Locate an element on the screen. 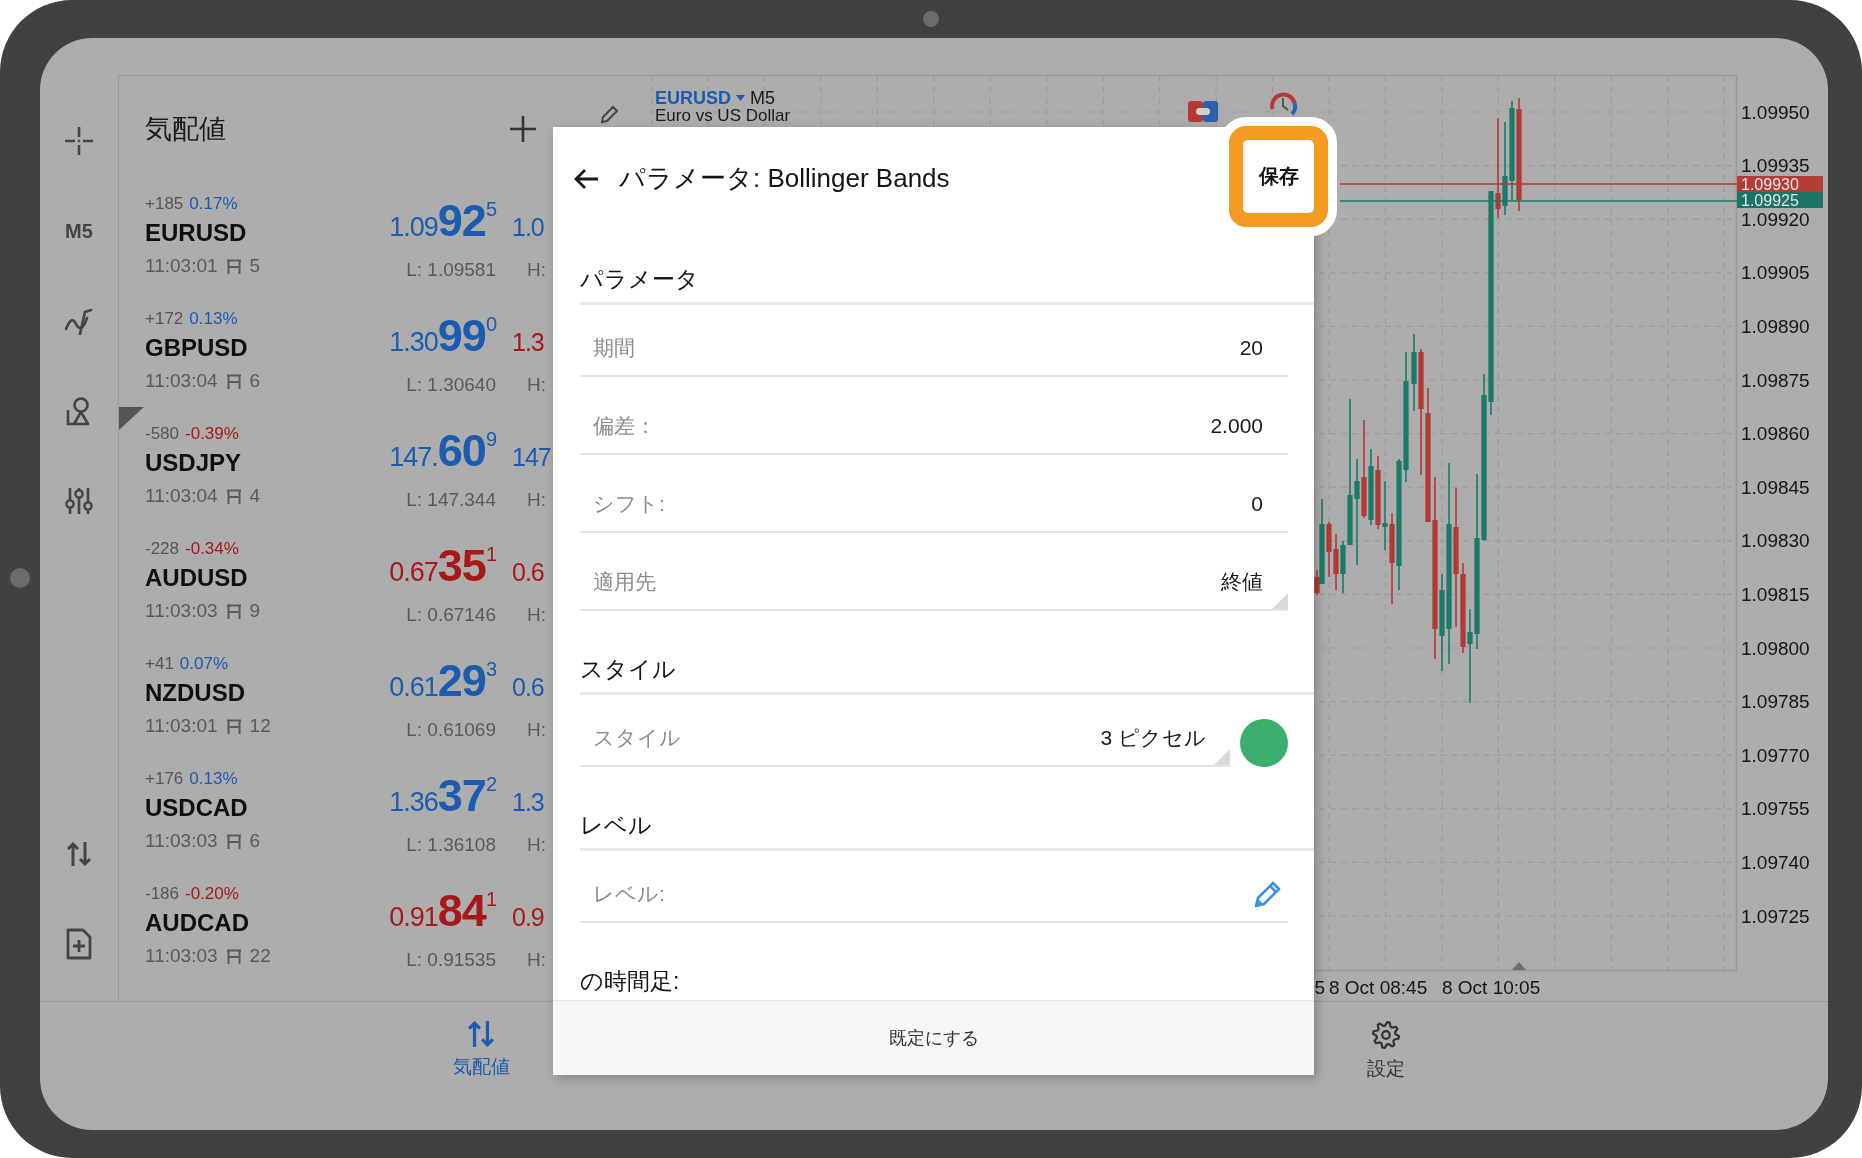 The height and width of the screenshot is (1158, 1862). dialog-title: パラメータ: Bollinger Bands is located at coordinates (784, 178).